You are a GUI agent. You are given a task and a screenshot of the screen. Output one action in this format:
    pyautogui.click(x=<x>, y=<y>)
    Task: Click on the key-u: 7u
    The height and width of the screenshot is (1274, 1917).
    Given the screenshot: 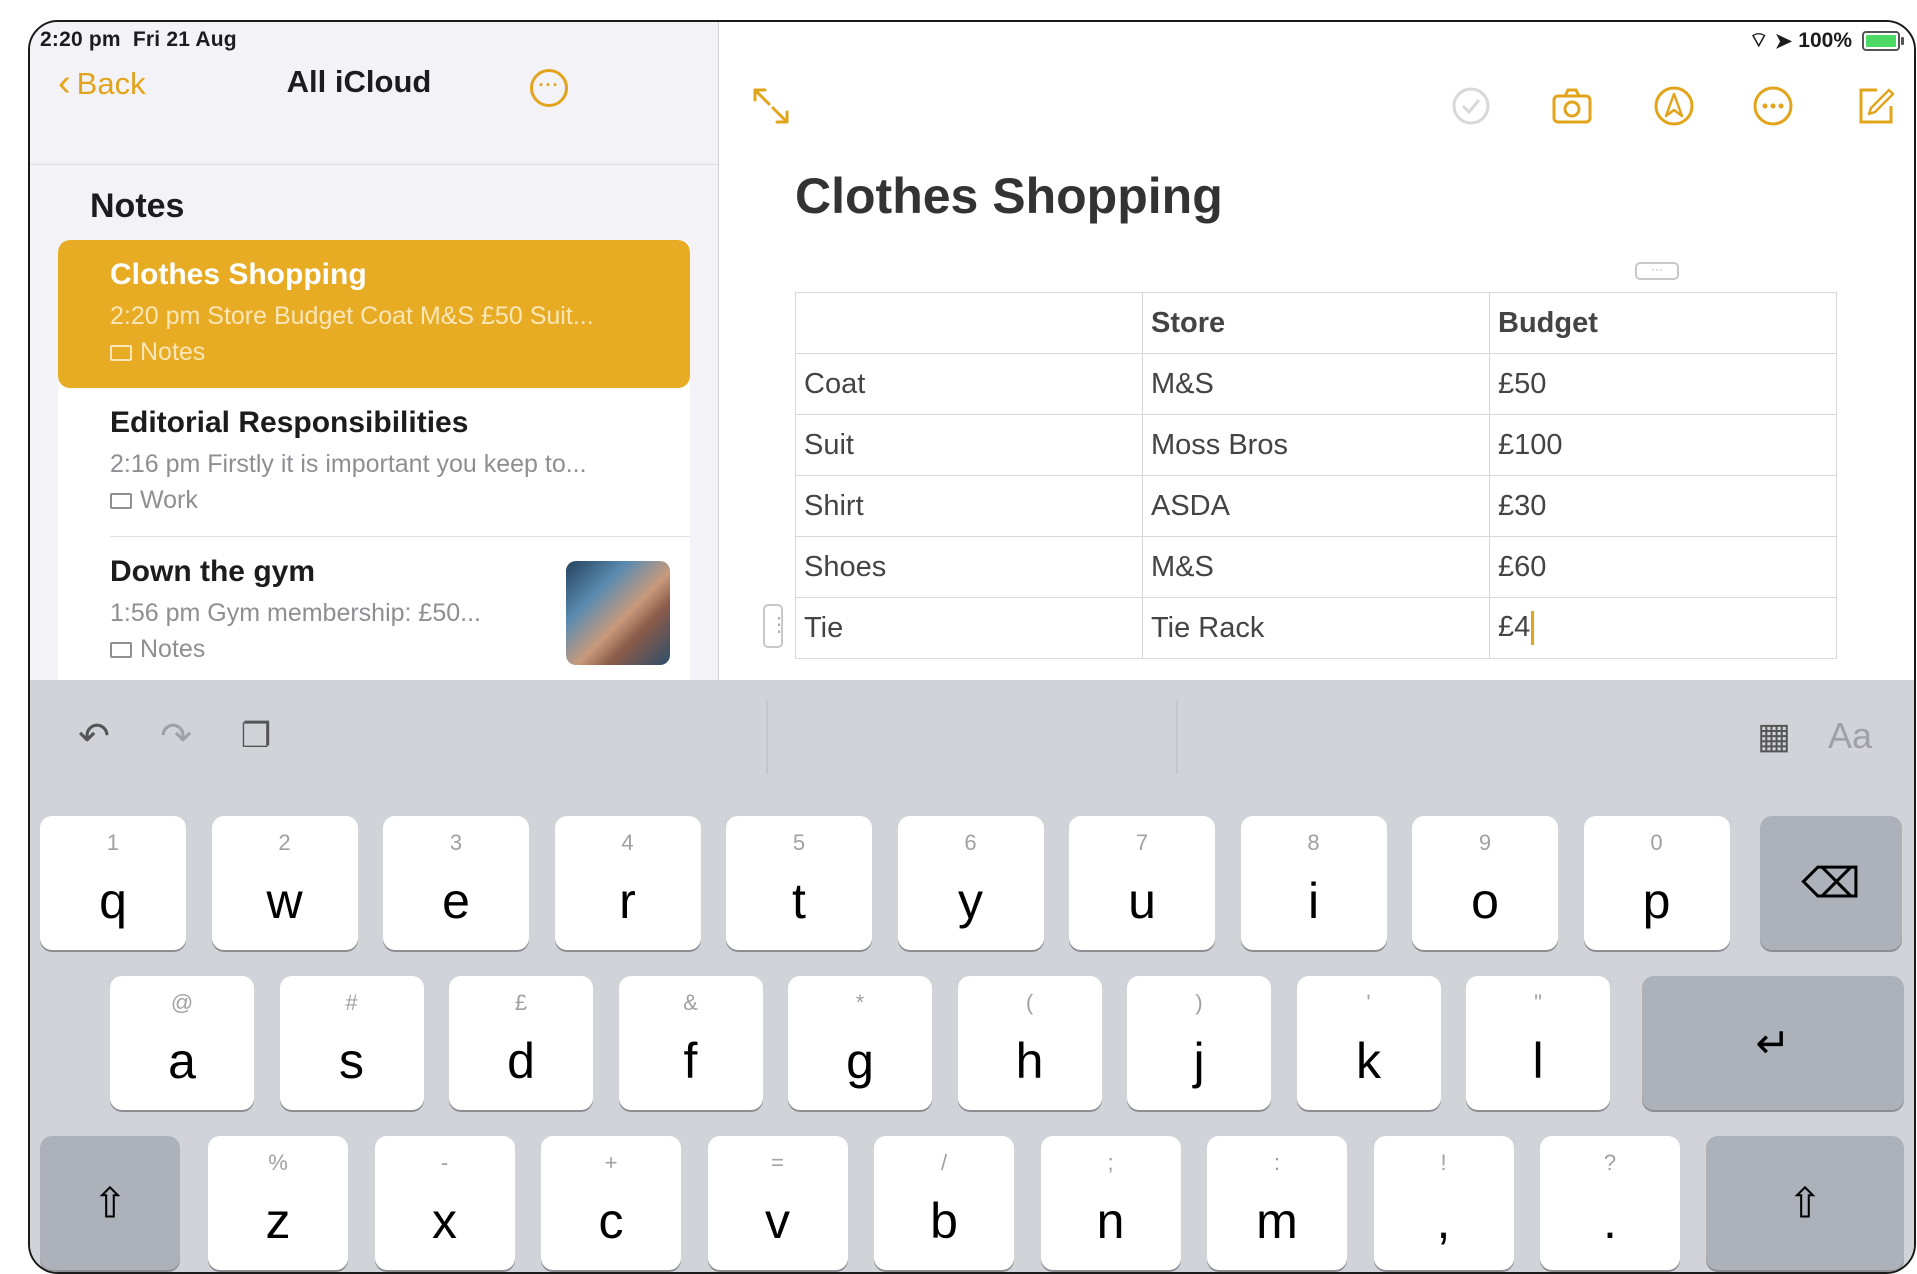 What is the action you would take?
    pyautogui.click(x=1142, y=883)
    